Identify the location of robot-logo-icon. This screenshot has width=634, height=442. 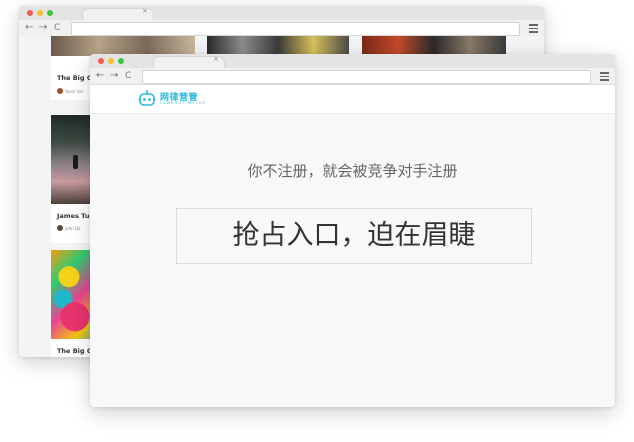
(147, 99).